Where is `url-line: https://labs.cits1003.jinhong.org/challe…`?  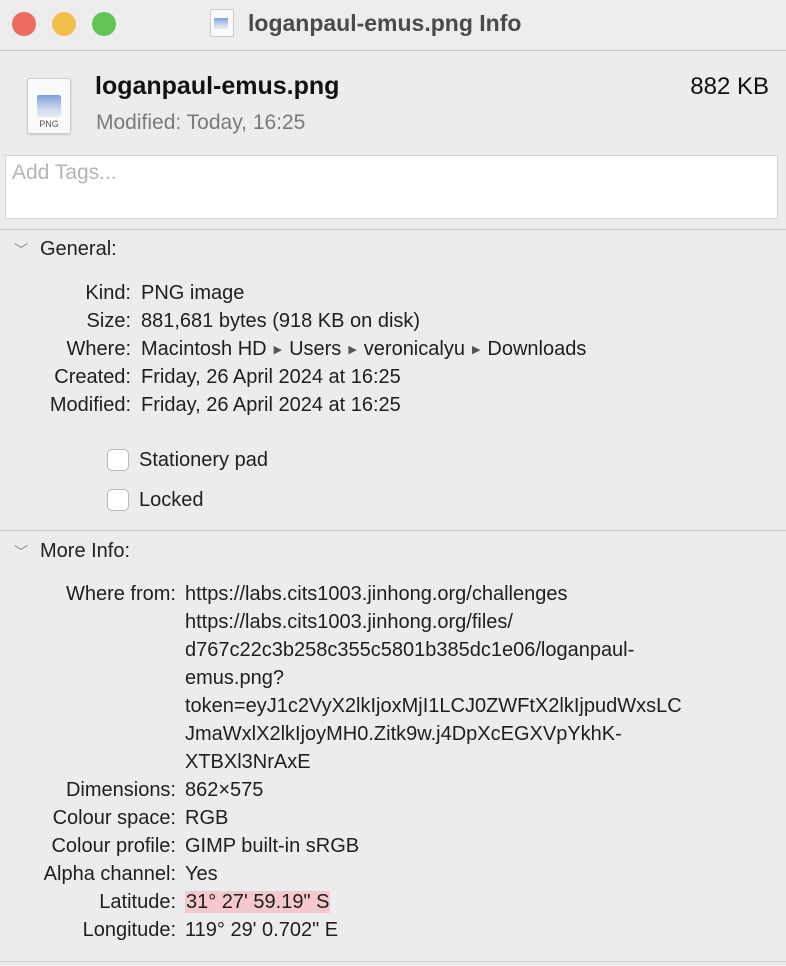 url-line: https://labs.cits1003.jinhong.org/challe… is located at coordinates (376, 594).